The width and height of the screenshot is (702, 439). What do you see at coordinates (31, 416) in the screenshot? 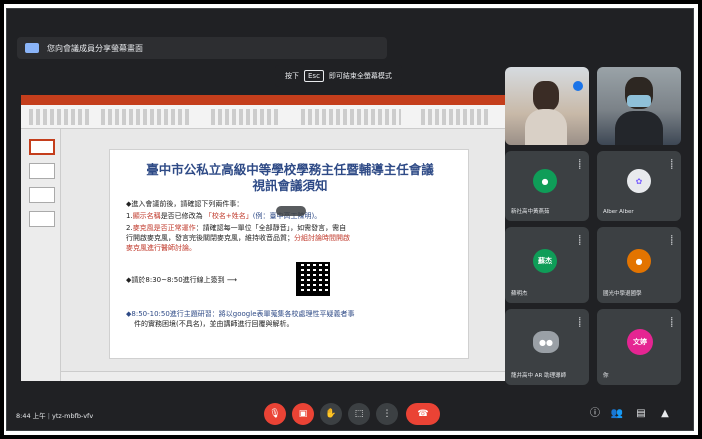
I see `meeting-time: 8:44 上午` at bounding box center [31, 416].